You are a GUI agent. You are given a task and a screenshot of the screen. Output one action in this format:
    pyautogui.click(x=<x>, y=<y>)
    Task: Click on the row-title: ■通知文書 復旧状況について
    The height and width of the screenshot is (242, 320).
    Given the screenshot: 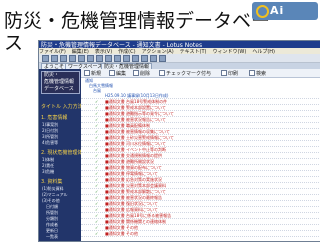 What is the action you would take?
    pyautogui.click(x=131, y=203)
    